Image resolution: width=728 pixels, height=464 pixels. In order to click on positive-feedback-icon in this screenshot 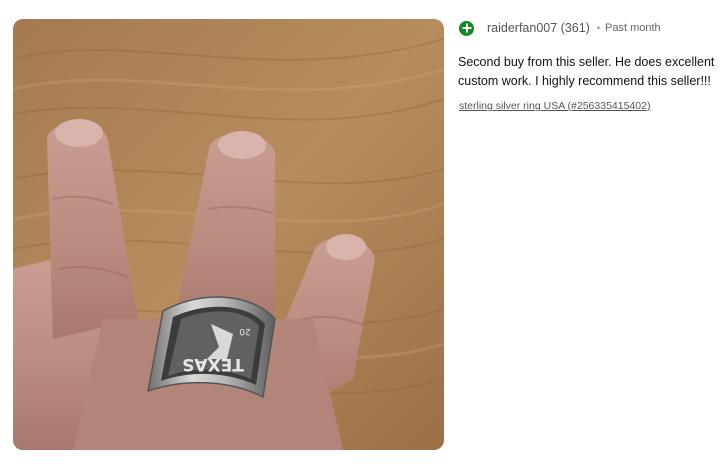, I will do `click(466, 28)`.